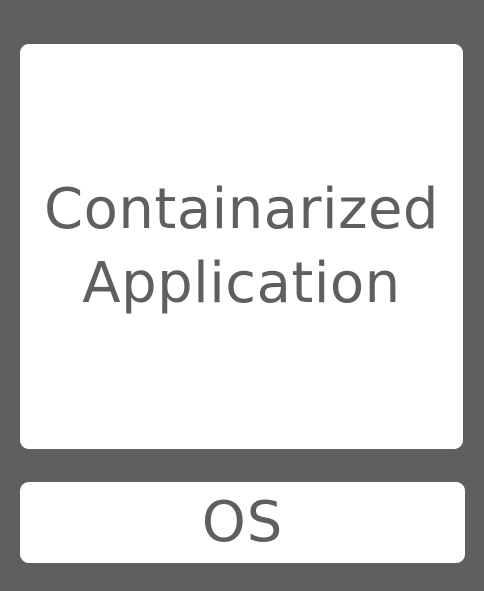 The image size is (484, 591). I want to click on application-label-line1: Containarized, so click(241, 209).